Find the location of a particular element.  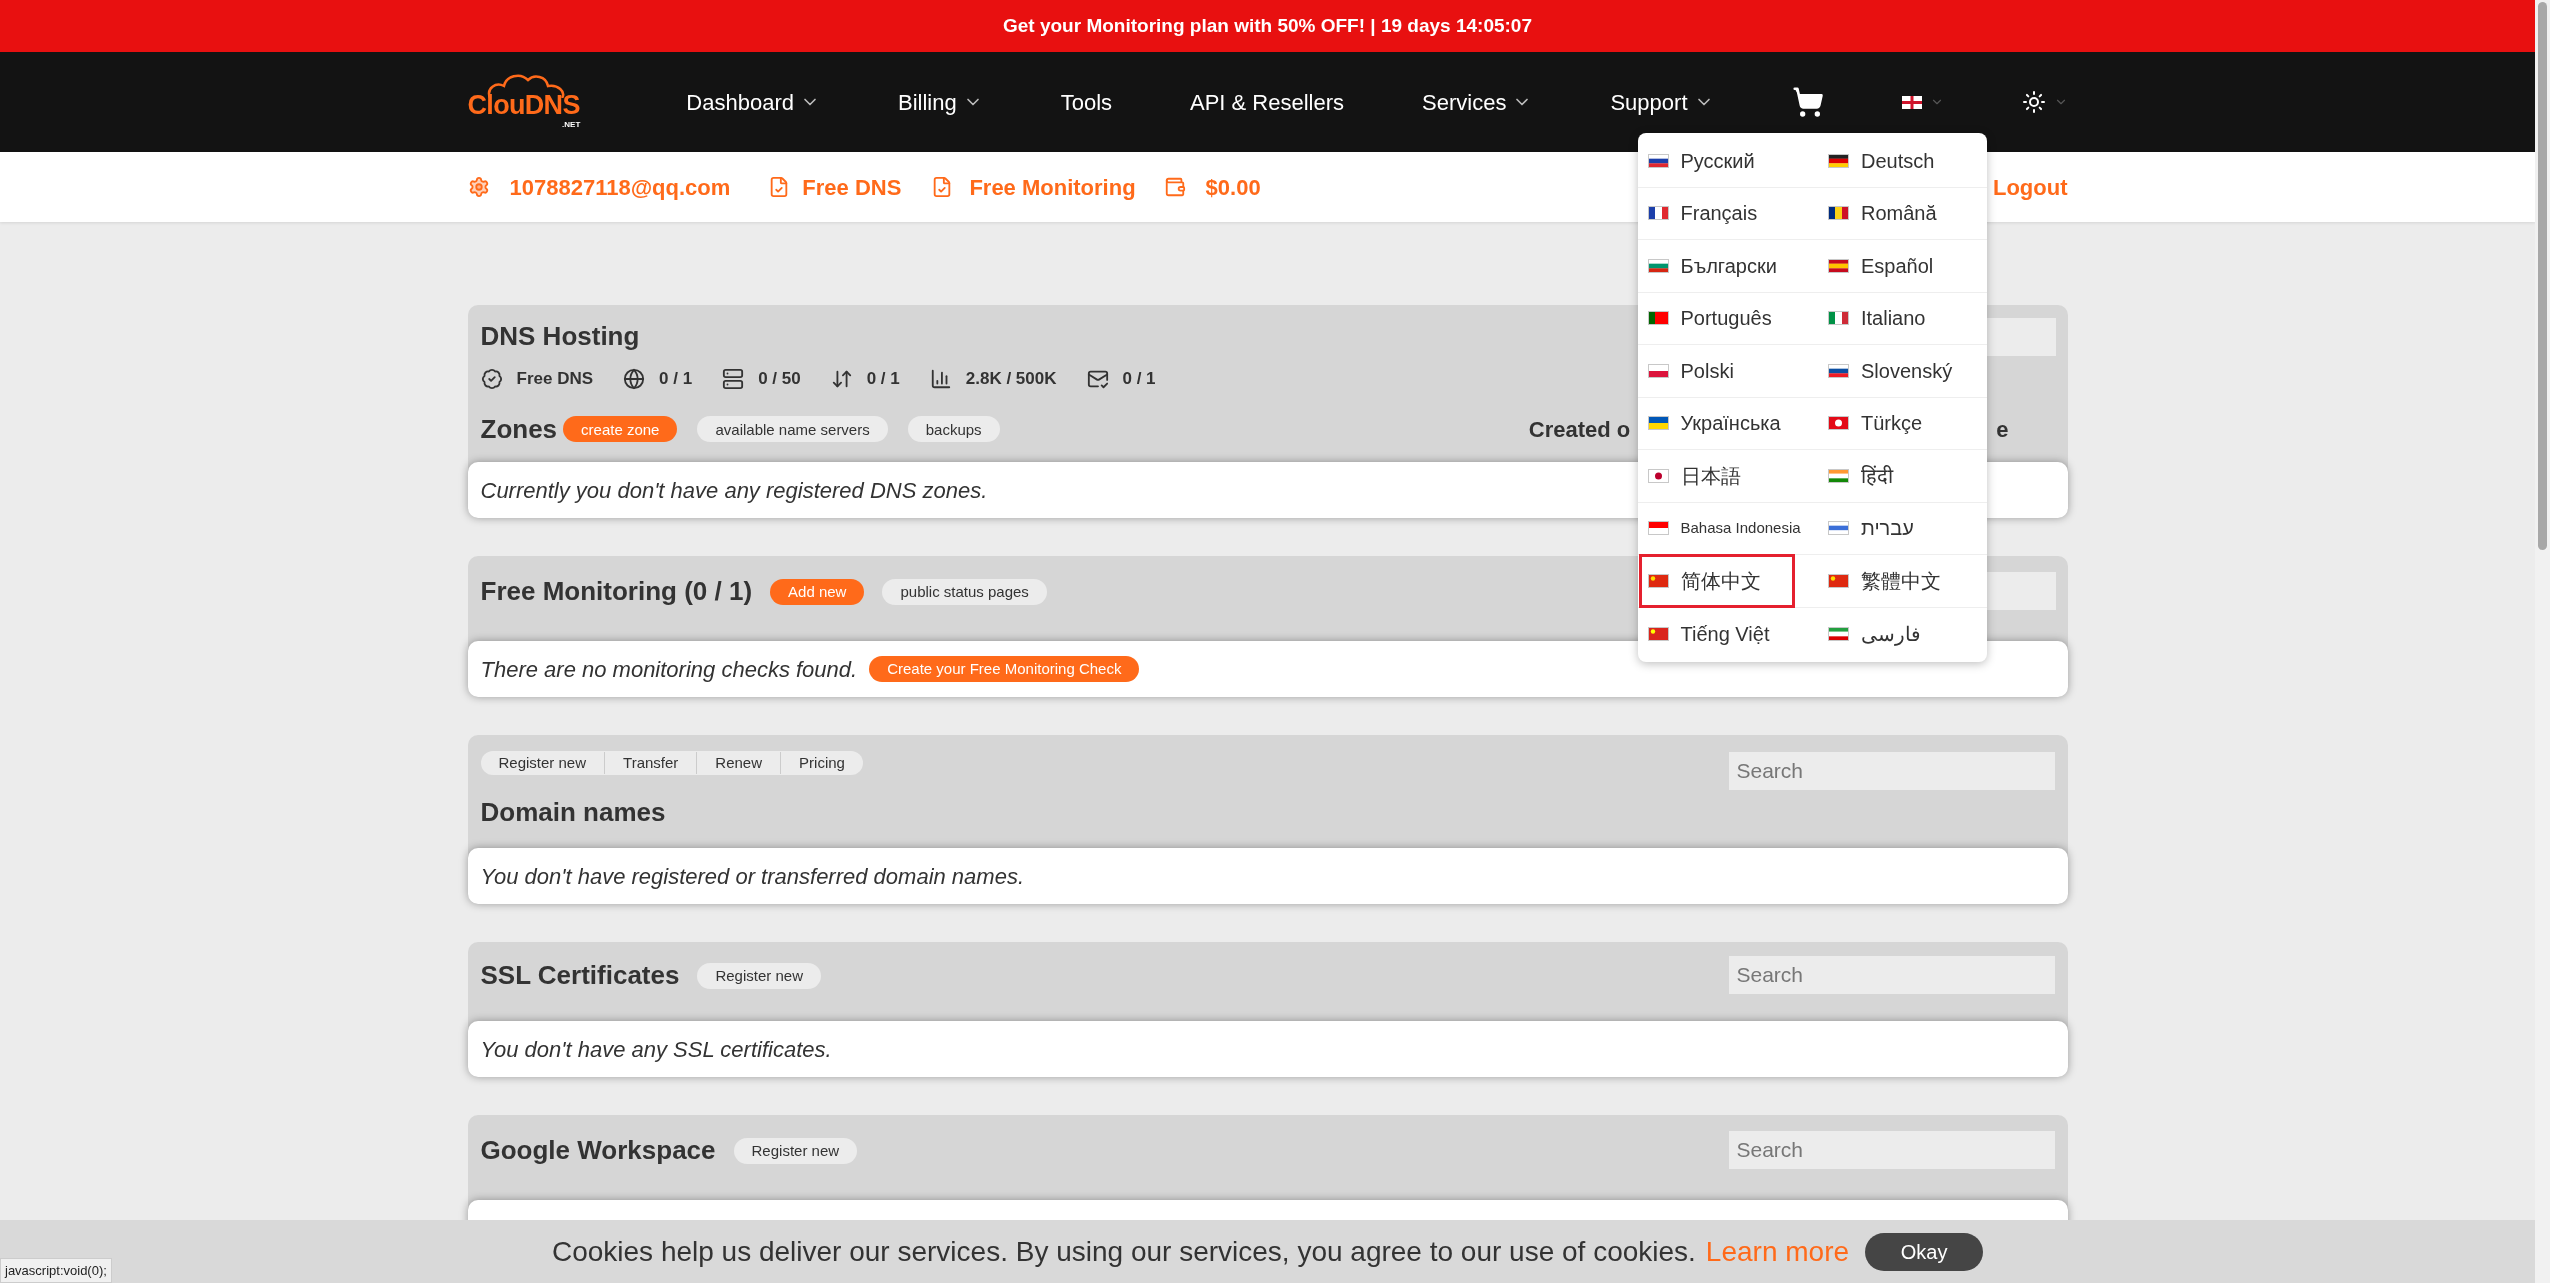

stat-value: 0 / 50 is located at coordinates (779, 379).